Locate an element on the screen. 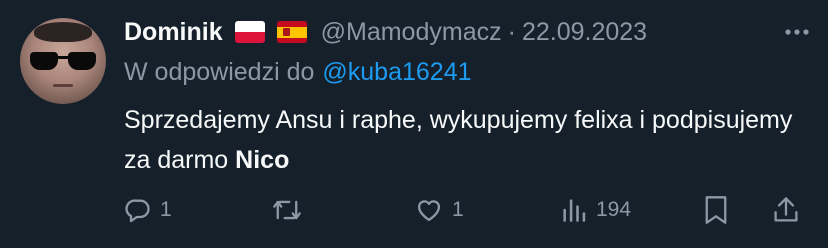 This screenshot has width=828, height=248. avatar is located at coordinates (63, 61).